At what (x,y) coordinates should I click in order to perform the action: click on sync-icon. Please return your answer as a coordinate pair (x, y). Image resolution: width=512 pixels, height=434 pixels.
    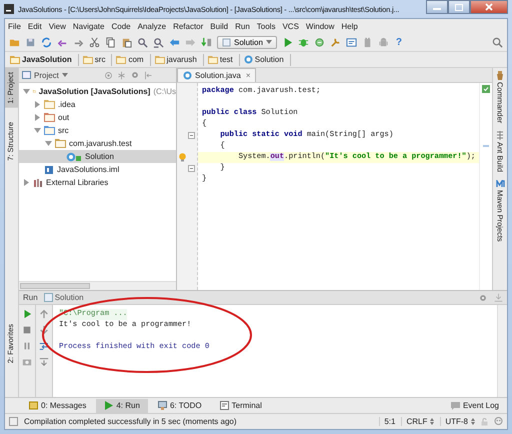
    Looking at the image, I should click on (46, 42).